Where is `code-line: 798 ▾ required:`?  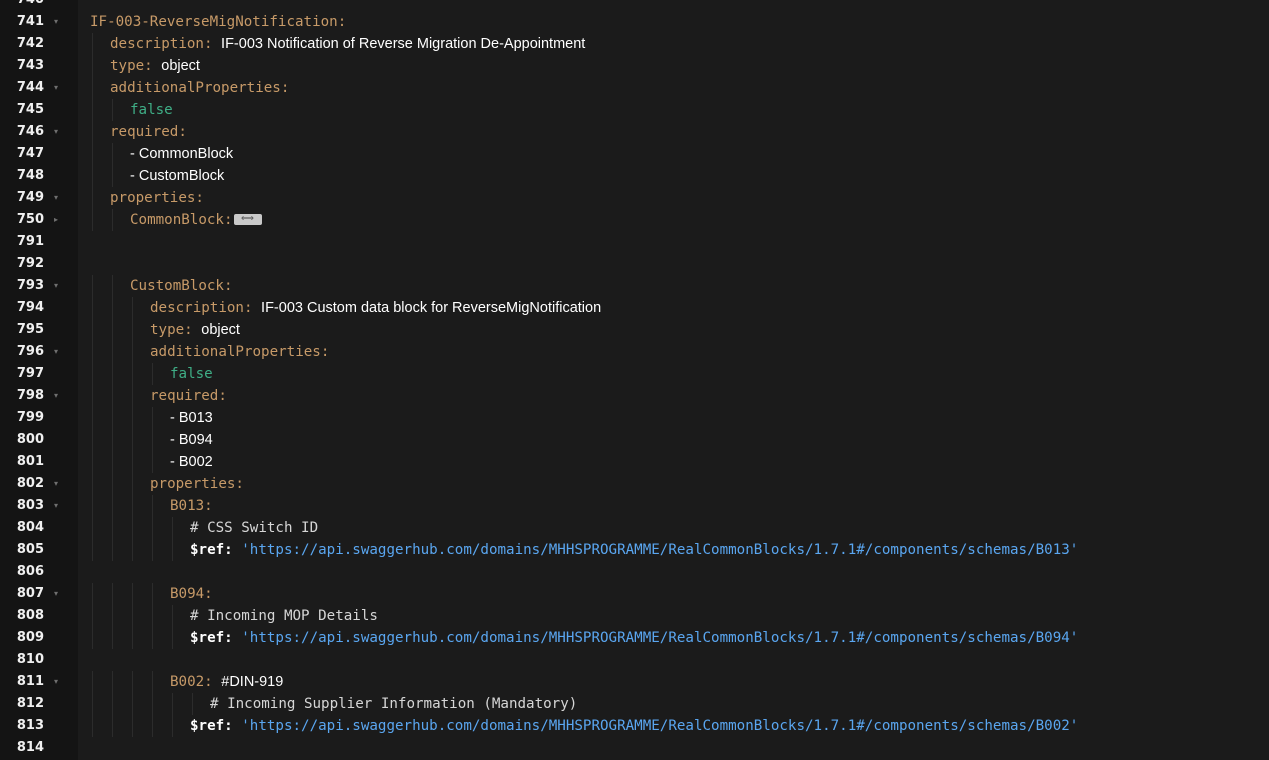 code-line: 798 ▾ required: is located at coordinates (634, 396).